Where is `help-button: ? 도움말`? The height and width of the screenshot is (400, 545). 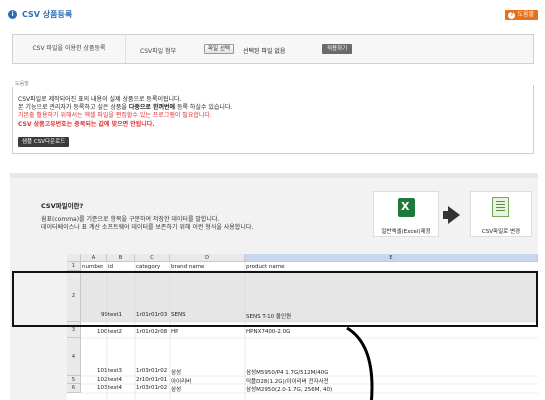
help-button: ? 도움말 is located at coordinates (521, 15).